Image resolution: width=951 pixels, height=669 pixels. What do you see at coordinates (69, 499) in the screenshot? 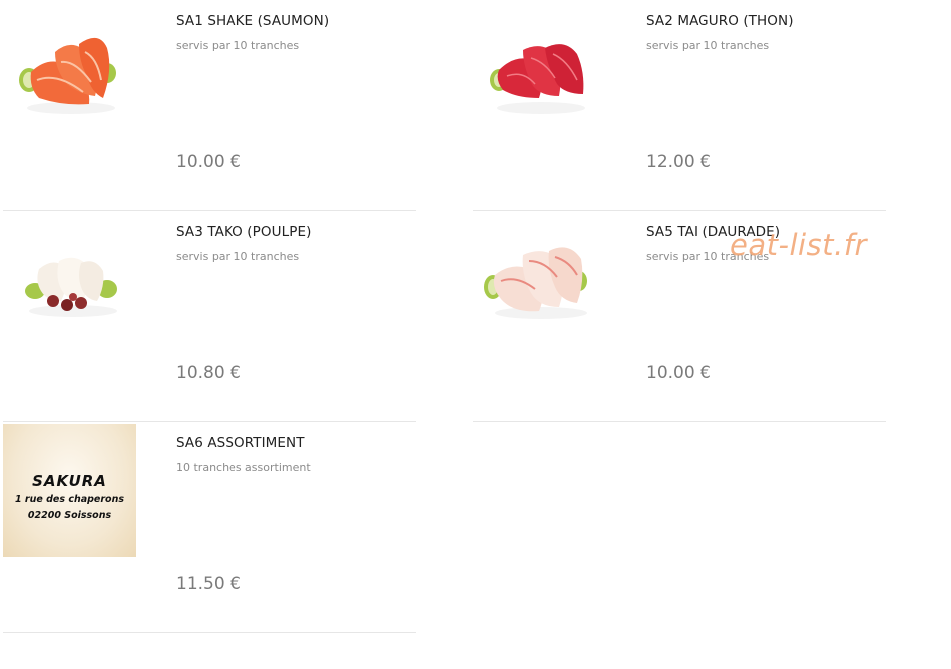
I see `restaurant-address-street: 1 rue des chaperons` at bounding box center [69, 499].